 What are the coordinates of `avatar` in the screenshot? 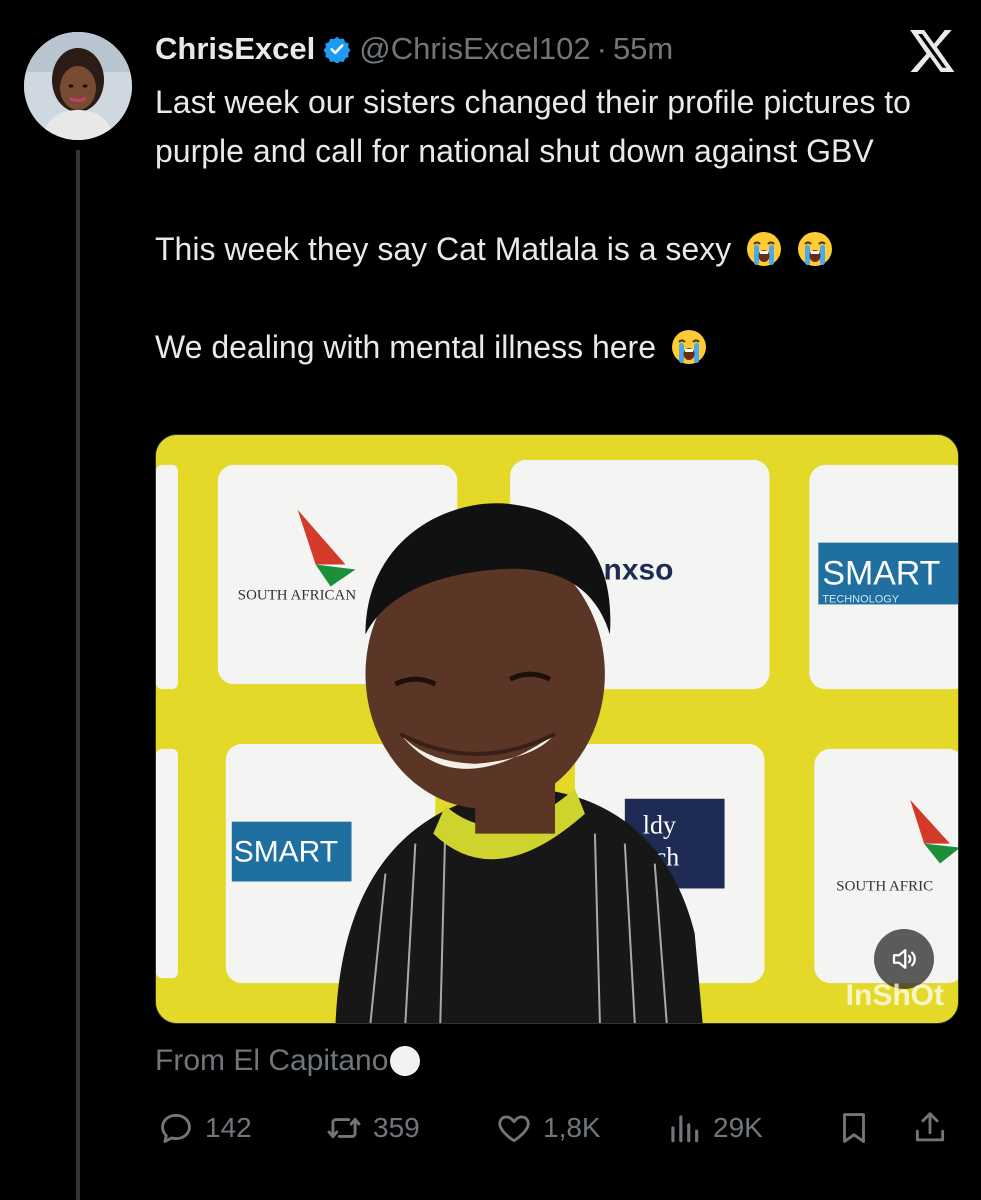 It's located at (78, 86).